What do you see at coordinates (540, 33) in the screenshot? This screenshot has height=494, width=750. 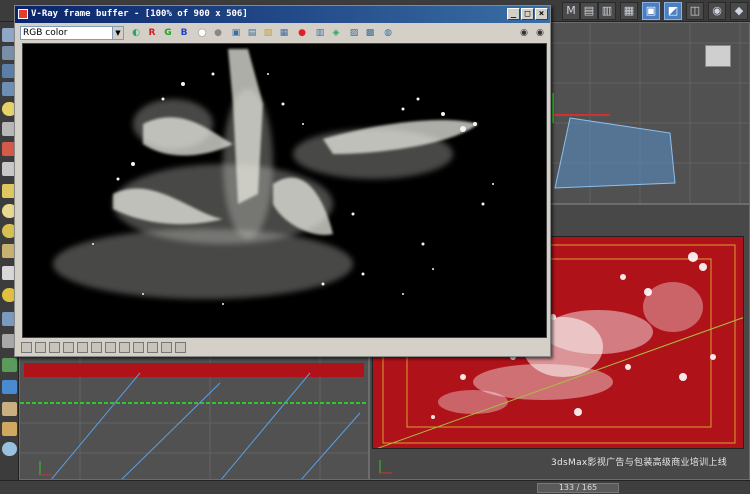 I see `vfb-history-icon: ◉` at bounding box center [540, 33].